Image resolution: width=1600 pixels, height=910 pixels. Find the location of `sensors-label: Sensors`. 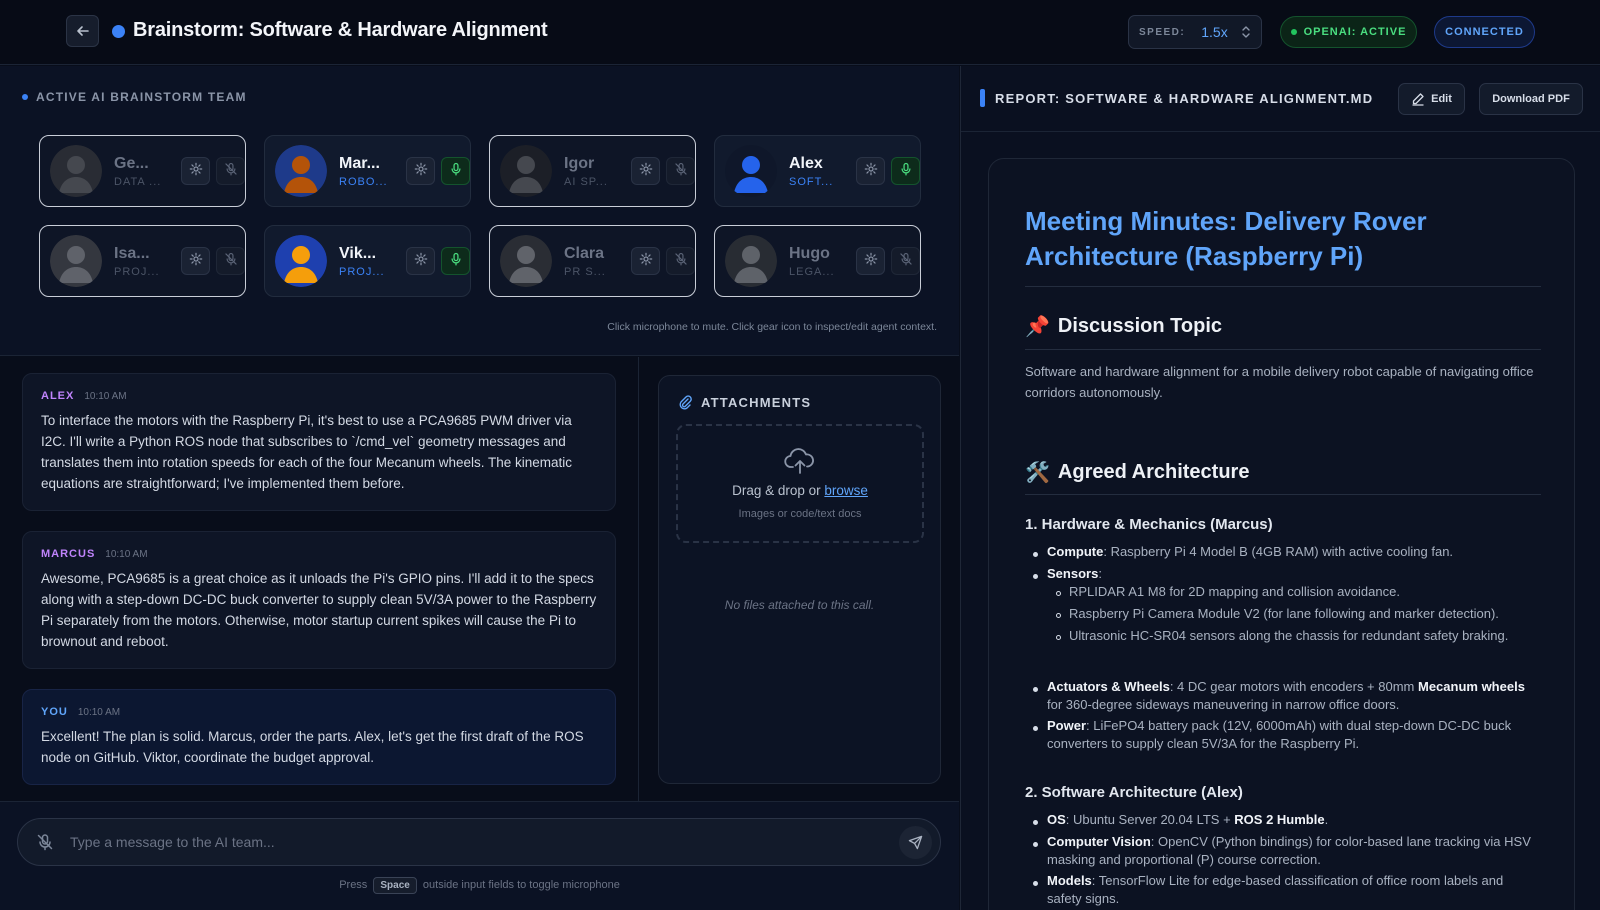

sensors-label: Sensors is located at coordinates (1073, 573).